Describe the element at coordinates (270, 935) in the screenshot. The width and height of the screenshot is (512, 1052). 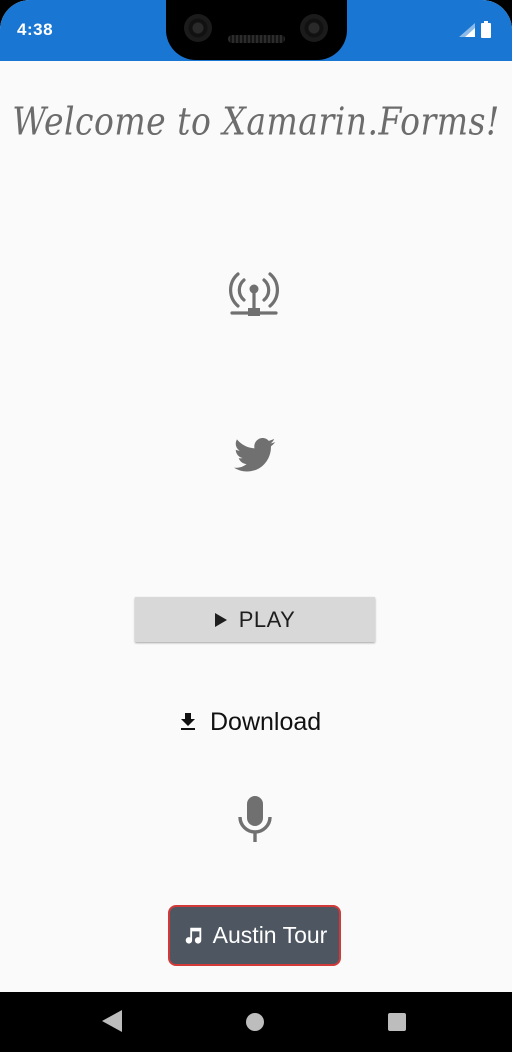
I see `austin-tour-button-label: Austin Tour` at that location.